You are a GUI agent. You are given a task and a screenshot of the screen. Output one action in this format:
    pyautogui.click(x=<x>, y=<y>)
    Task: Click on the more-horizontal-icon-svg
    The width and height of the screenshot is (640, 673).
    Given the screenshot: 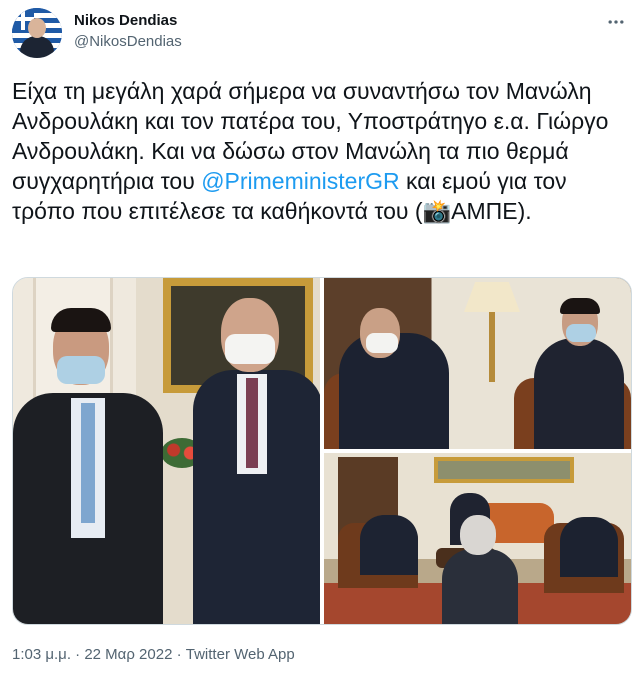 What is the action you would take?
    pyautogui.click(x=616, y=22)
    